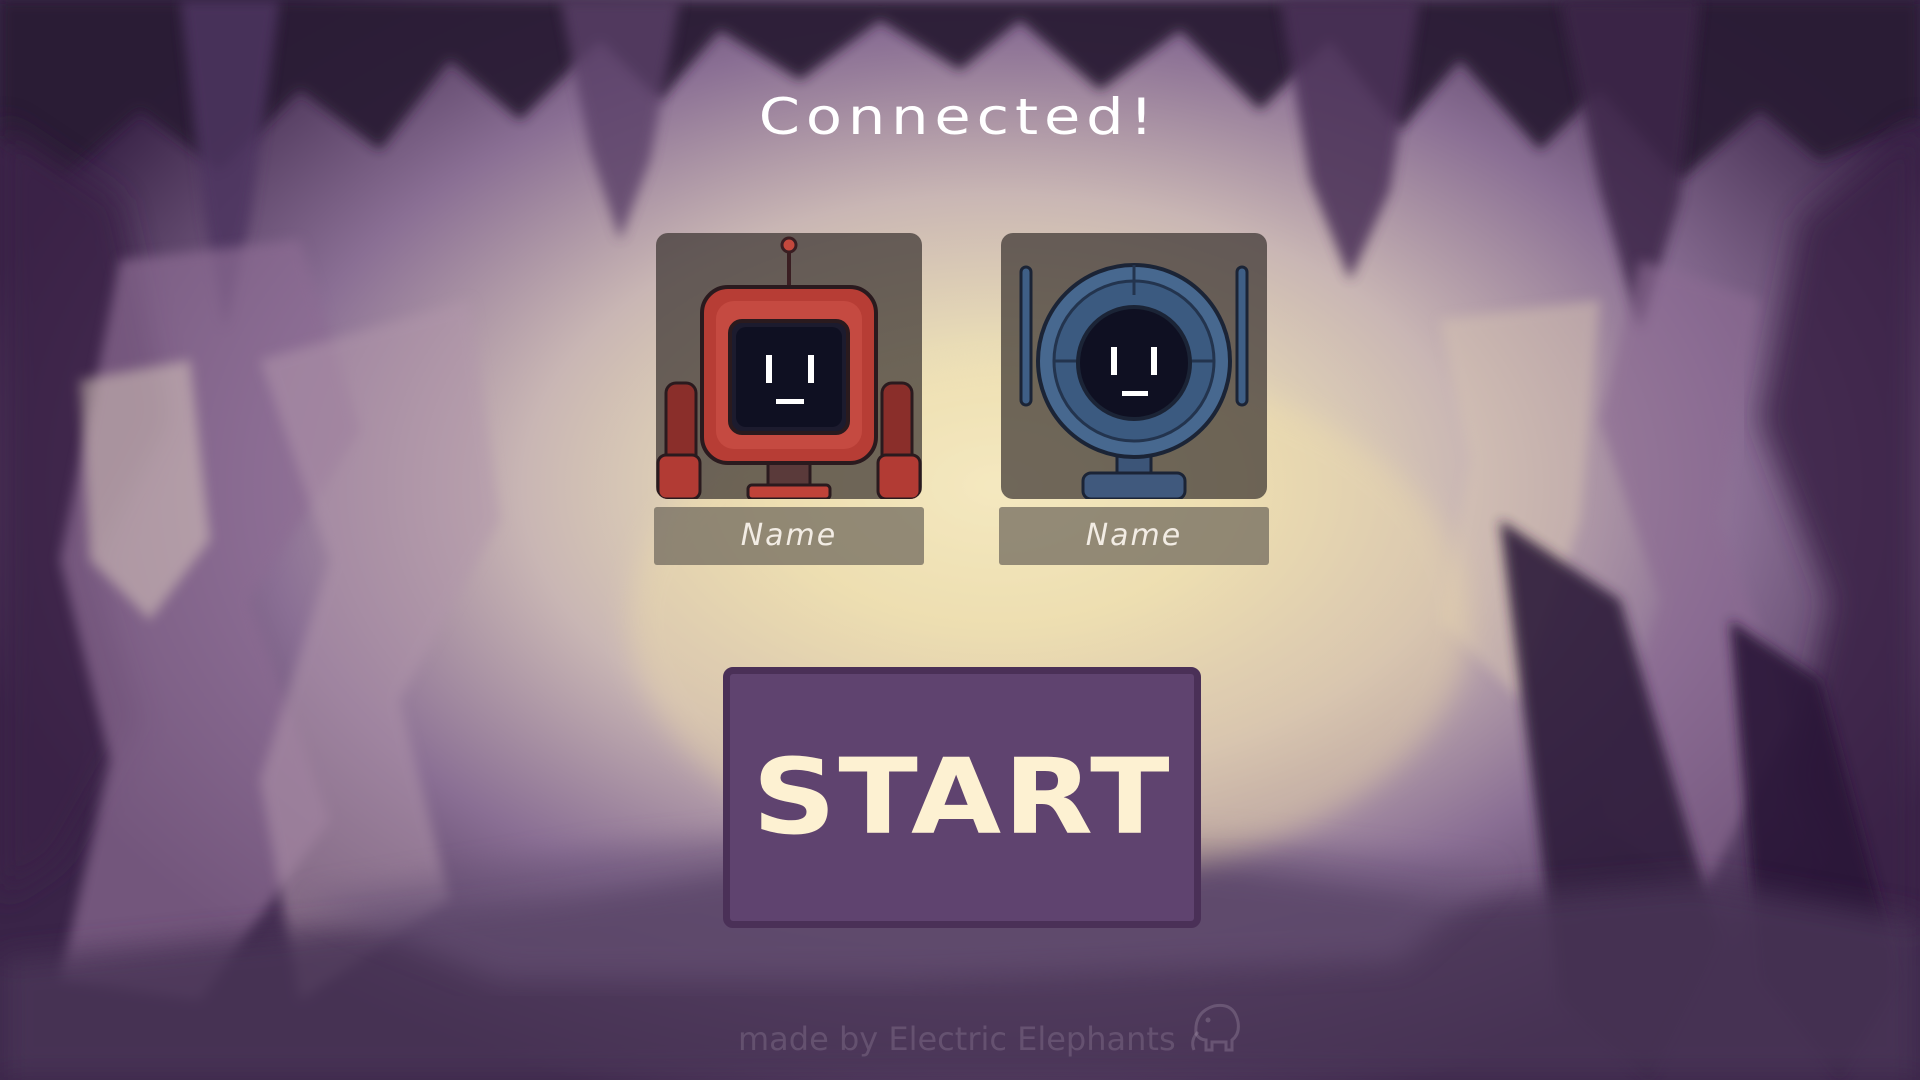  What do you see at coordinates (957, 1039) in the screenshot?
I see `credit-text: made by Electric Elephants` at bounding box center [957, 1039].